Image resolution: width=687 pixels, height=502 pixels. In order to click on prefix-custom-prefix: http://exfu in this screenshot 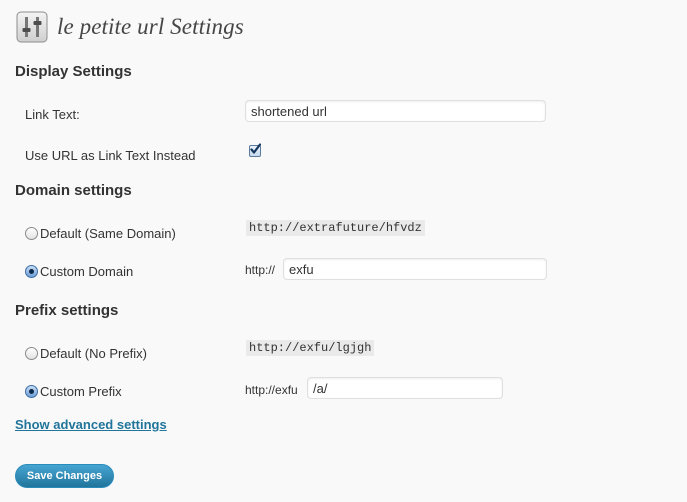, I will do `click(271, 390)`.